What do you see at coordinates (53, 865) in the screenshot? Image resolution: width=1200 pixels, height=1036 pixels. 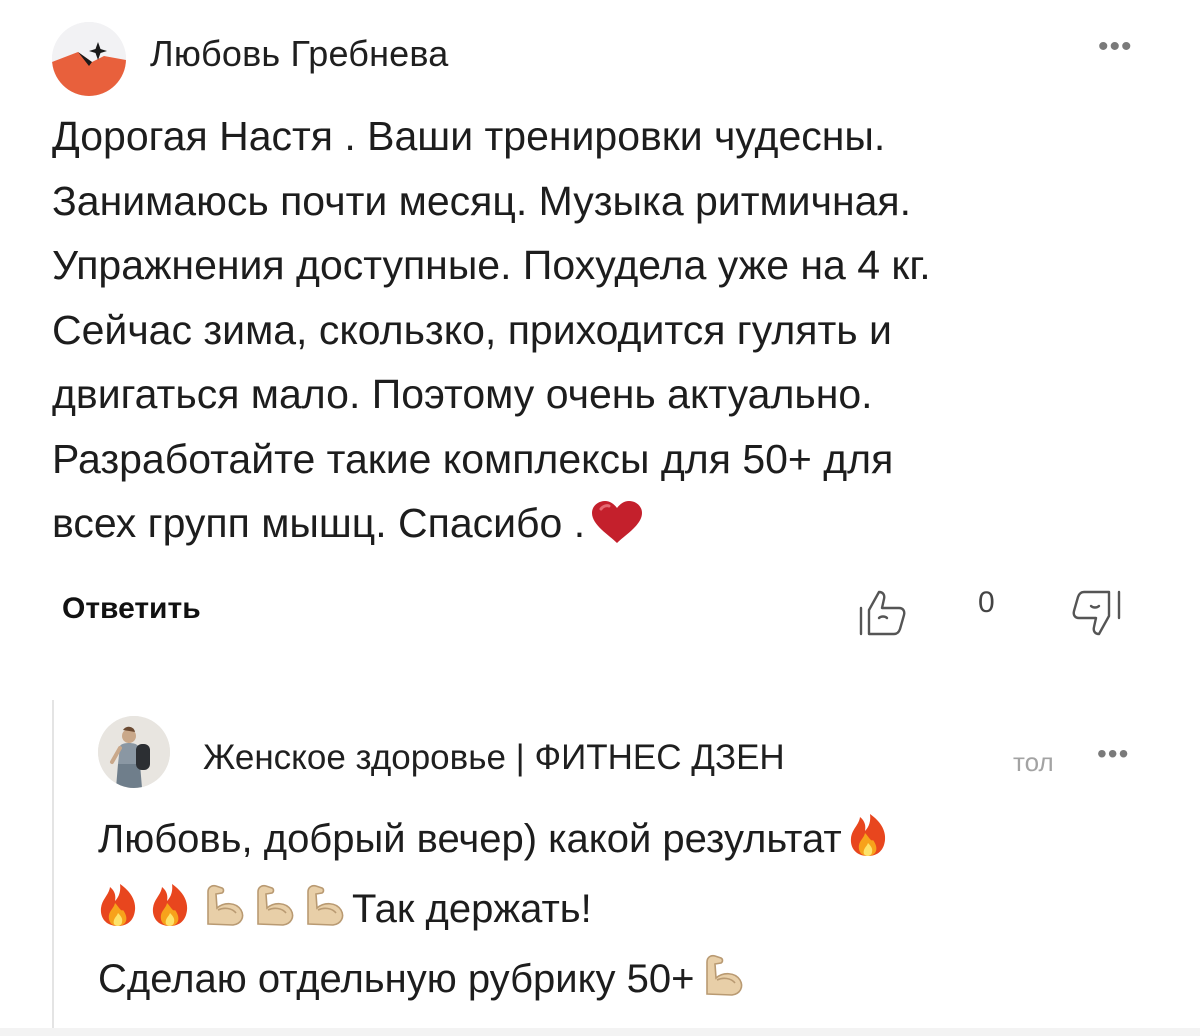 I see `reply-thread-line` at bounding box center [53, 865].